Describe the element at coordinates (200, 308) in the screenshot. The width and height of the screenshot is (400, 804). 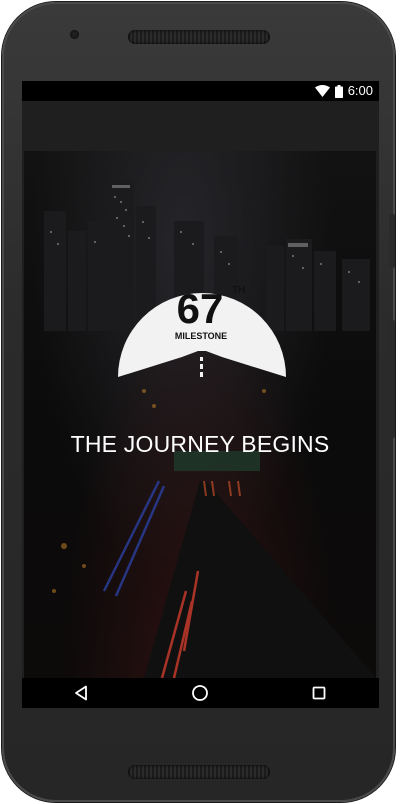
I see `logo-number: 67` at that location.